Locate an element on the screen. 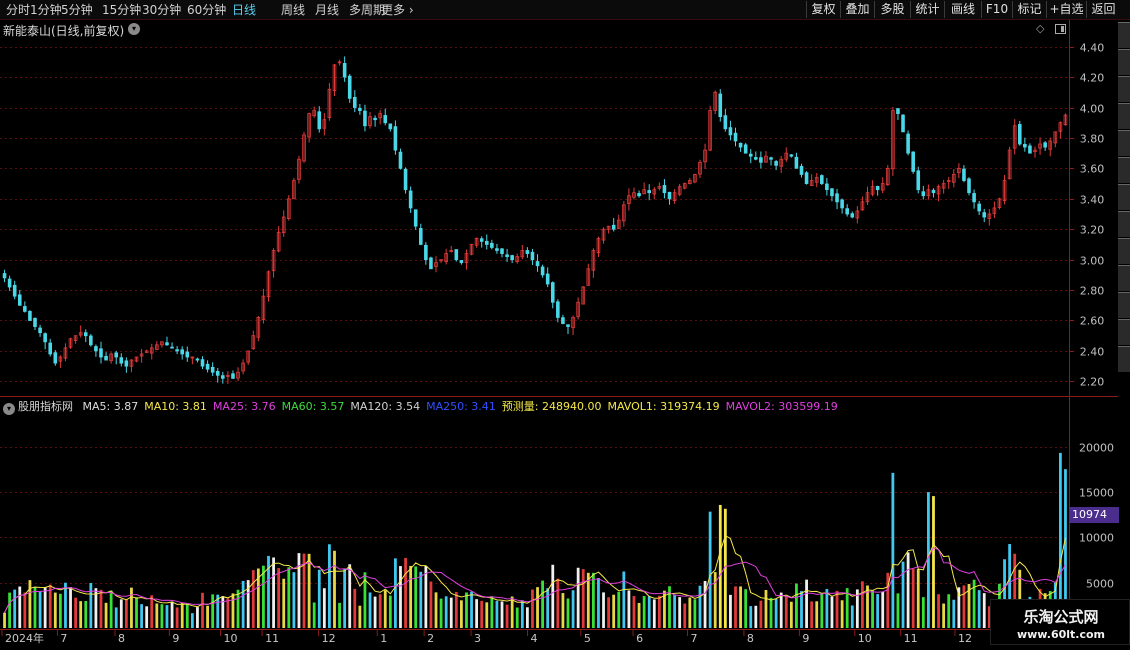  price-tick-label: 2.40 is located at coordinates (1092, 352).